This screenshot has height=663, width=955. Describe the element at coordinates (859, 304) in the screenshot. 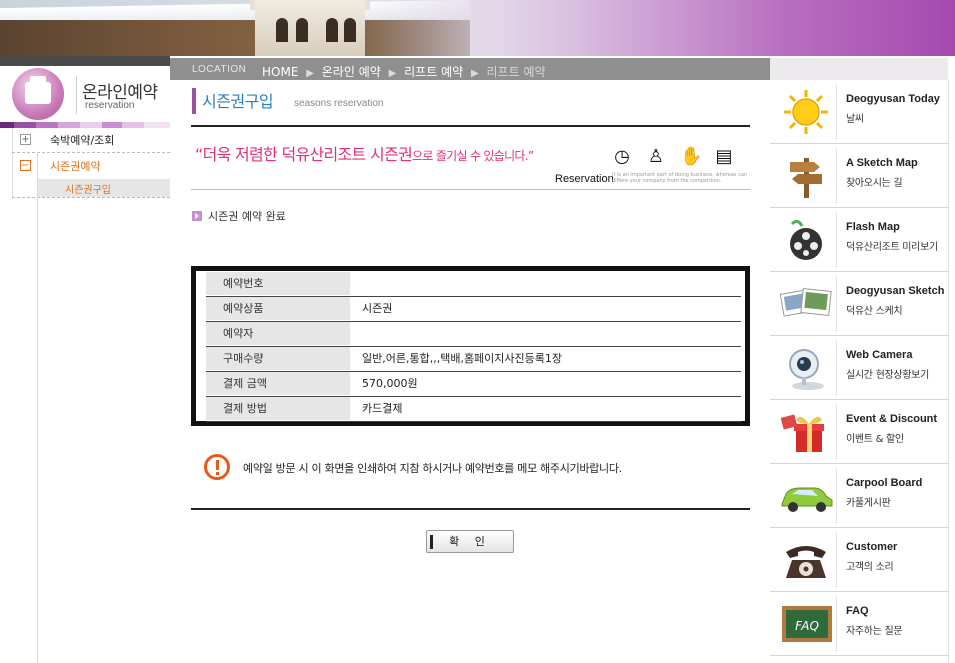

I see `quick-menu-item-deogyusan-sketch: Deogyusan Sketch 덕유산 스케치` at that location.